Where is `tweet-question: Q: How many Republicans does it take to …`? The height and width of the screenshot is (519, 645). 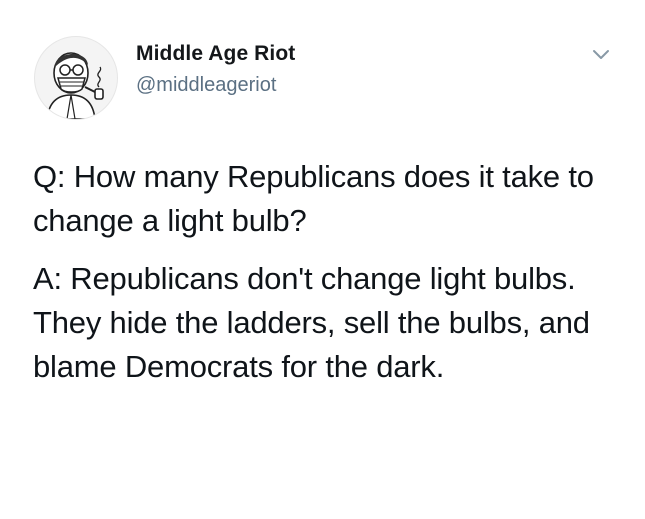 tweet-question: Q: How many Republicans does it take to … is located at coordinates (313, 198).